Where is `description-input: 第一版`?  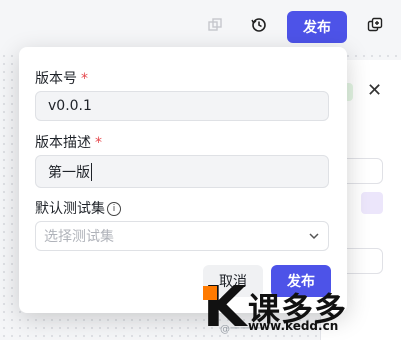
description-input: 第一版 is located at coordinates (182, 171).